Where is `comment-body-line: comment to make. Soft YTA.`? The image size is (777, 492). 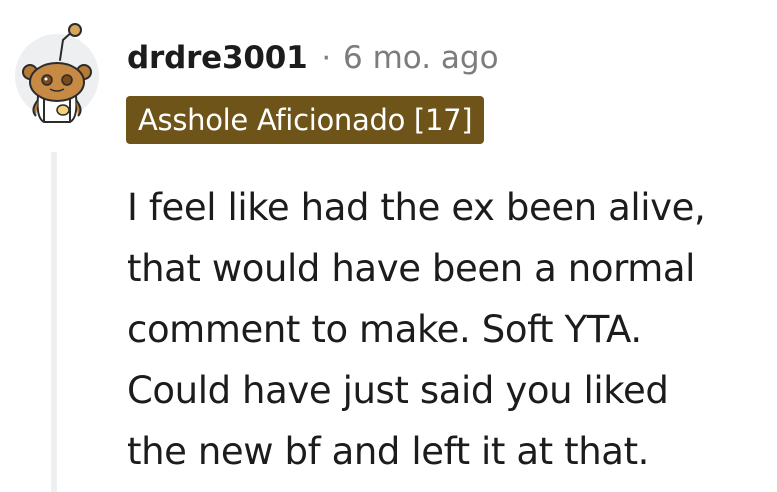 comment-body-line: comment to make. Soft YTA. is located at coordinates (384, 329).